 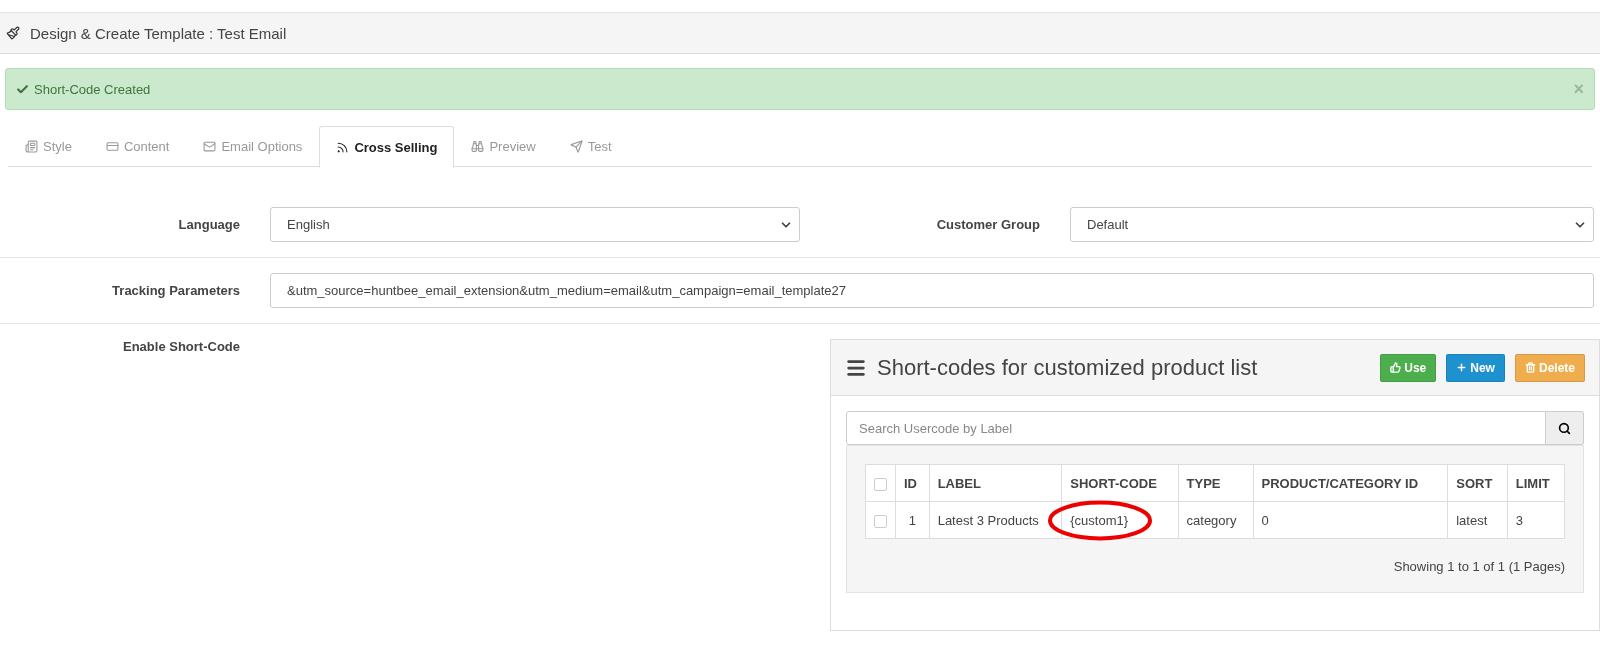 I want to click on plus-icon, so click(x=1462, y=367).